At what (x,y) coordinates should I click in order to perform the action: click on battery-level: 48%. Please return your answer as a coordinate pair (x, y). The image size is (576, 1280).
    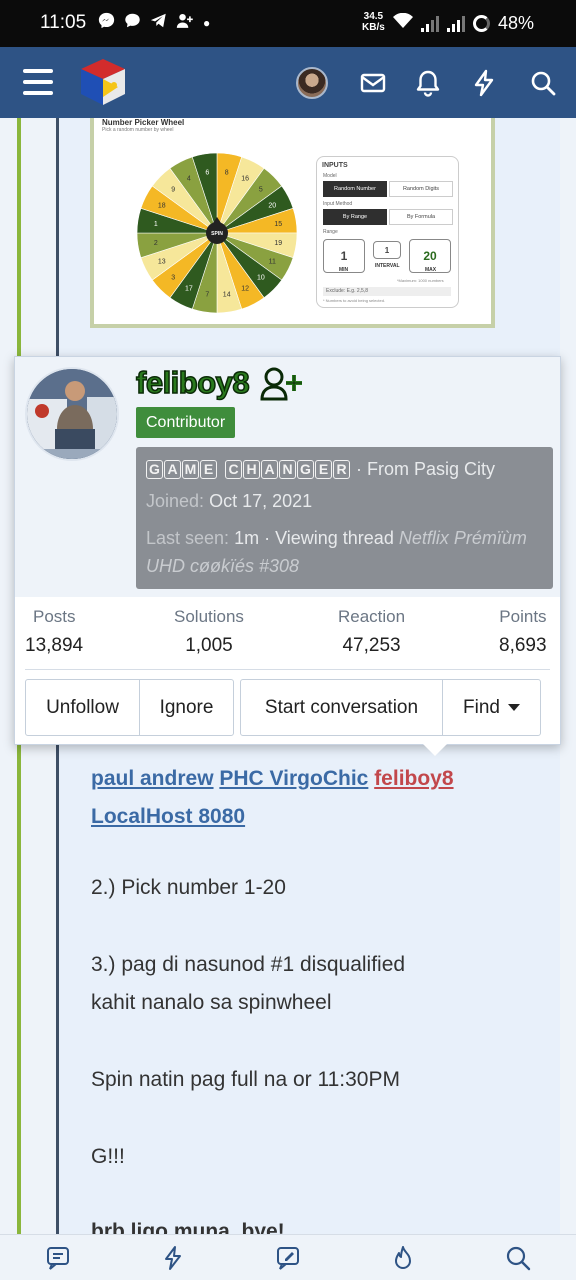
    Looking at the image, I should click on (516, 23).